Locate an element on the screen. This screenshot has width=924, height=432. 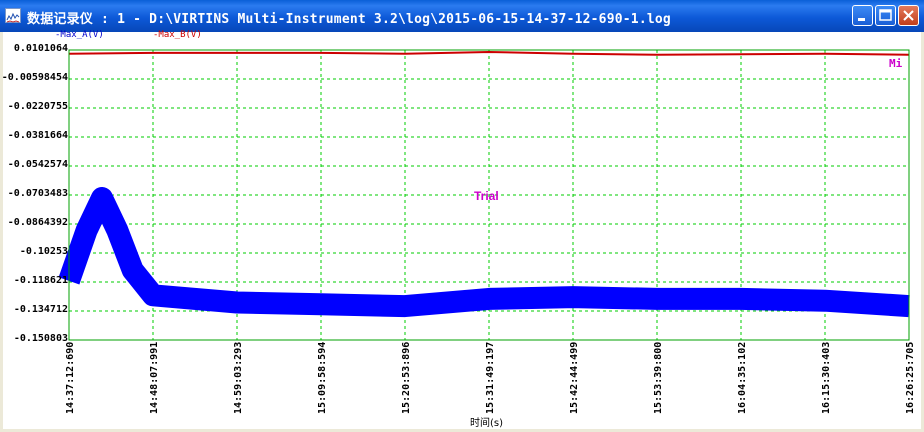
x-tick-label: 16:15:30:403 is located at coordinates (826, 378).